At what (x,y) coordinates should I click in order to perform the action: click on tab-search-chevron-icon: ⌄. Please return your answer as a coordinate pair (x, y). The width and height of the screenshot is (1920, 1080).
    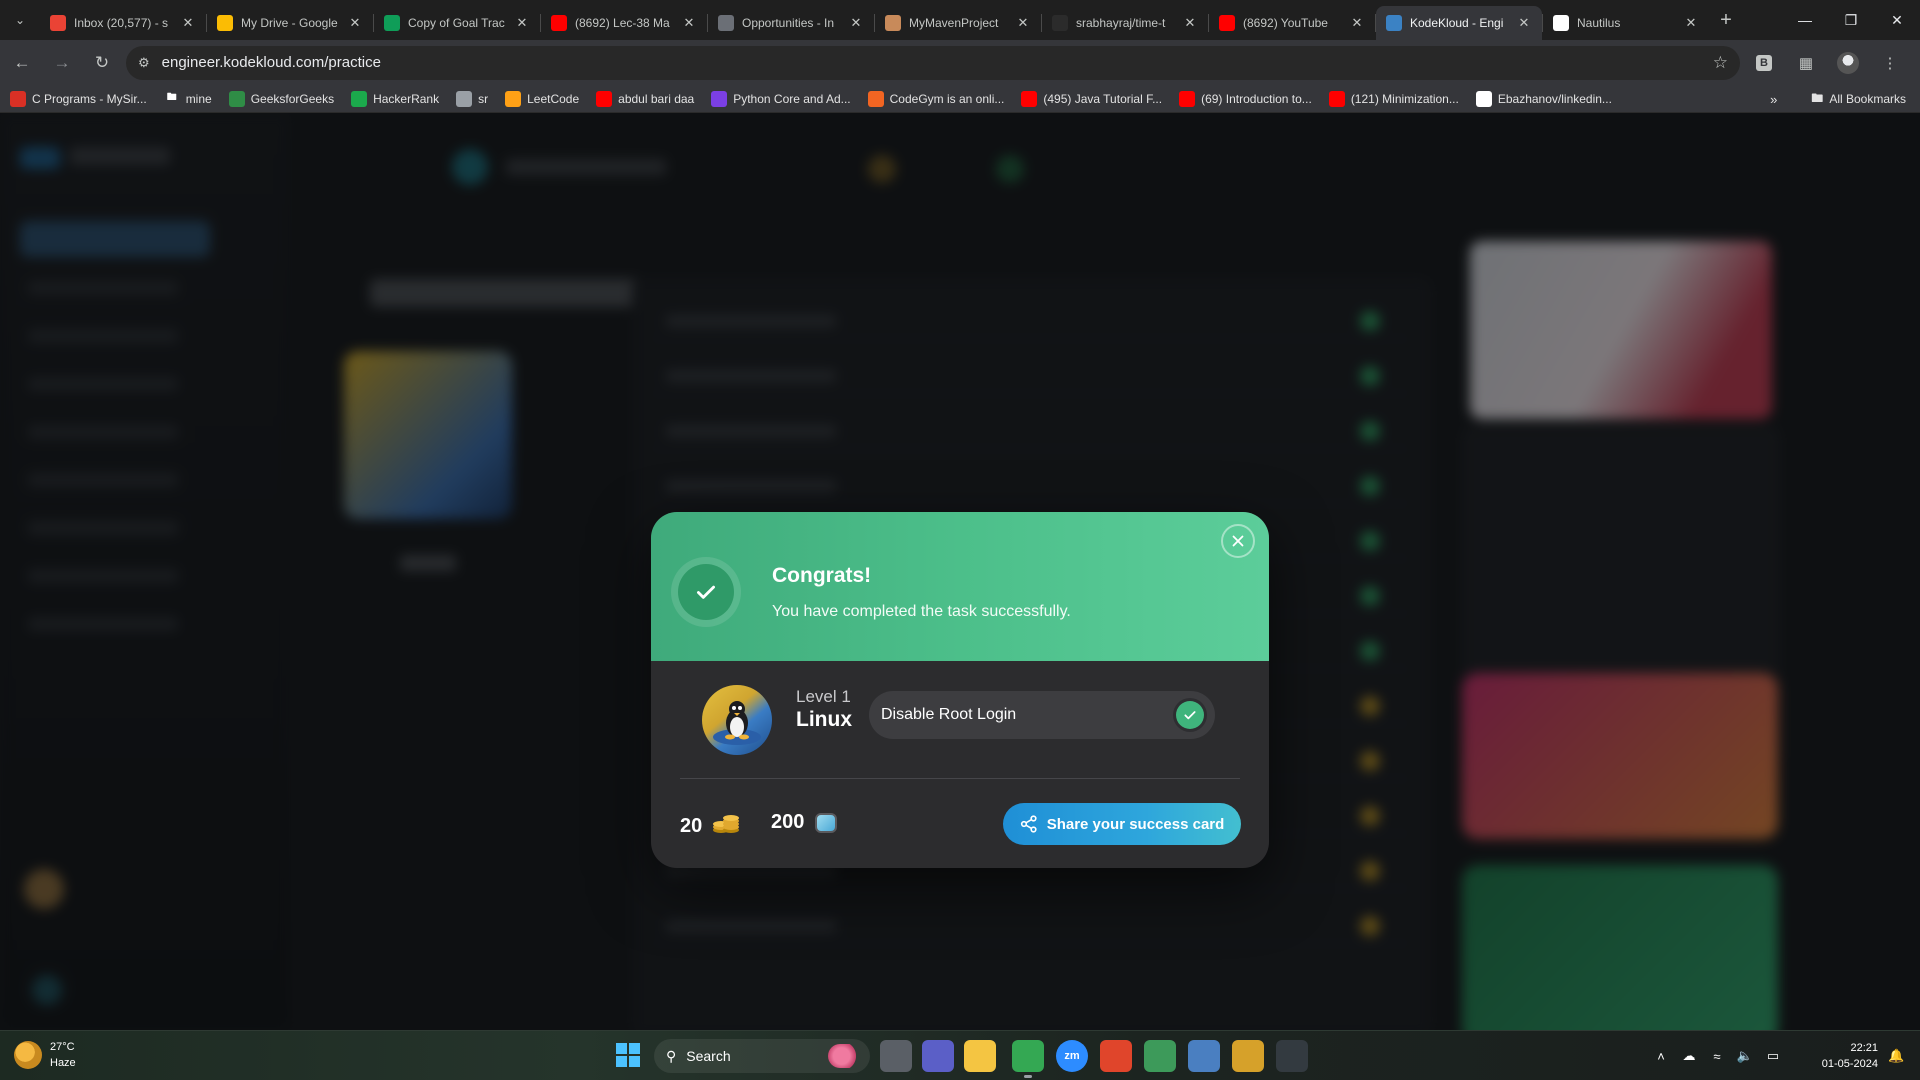
    Looking at the image, I should click on (20, 20).